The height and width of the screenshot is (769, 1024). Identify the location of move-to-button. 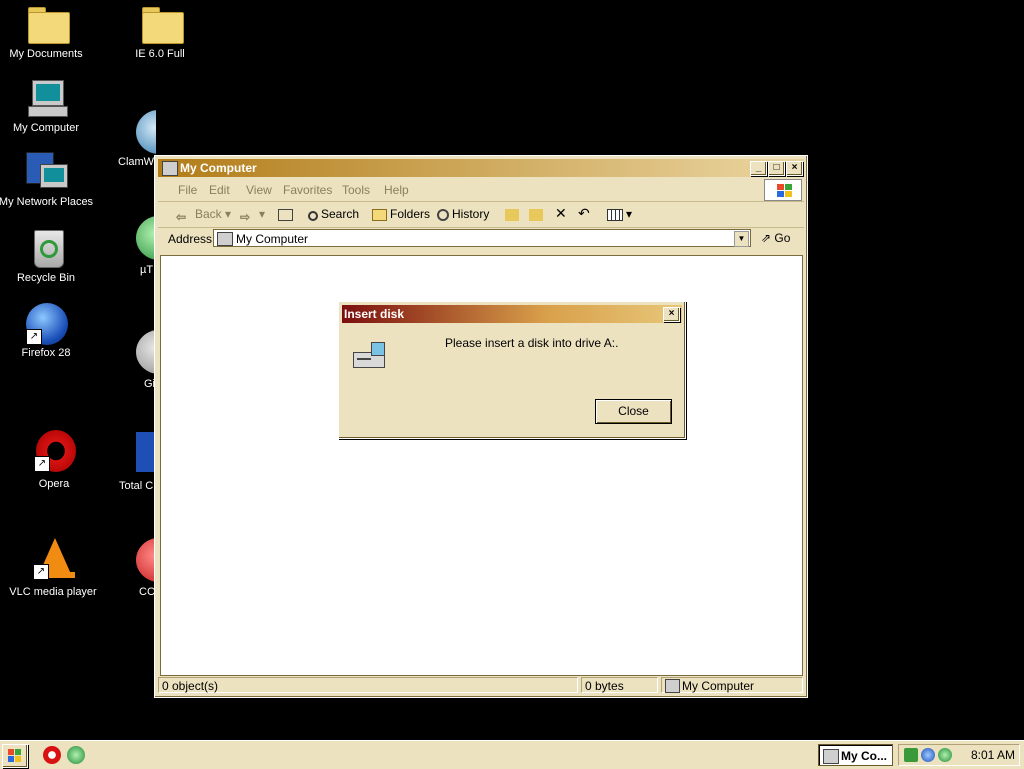
(513, 214).